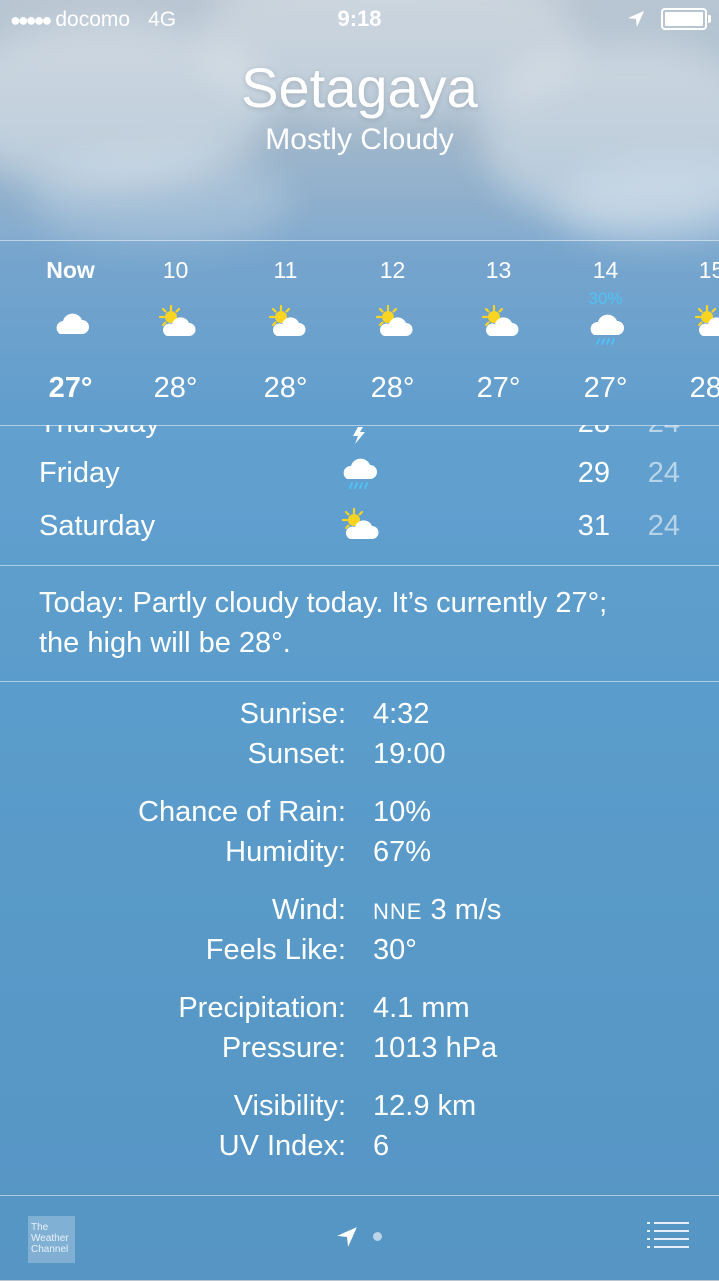 This screenshot has height=1281, width=719. I want to click on battery-full-icon, so click(686, 19).